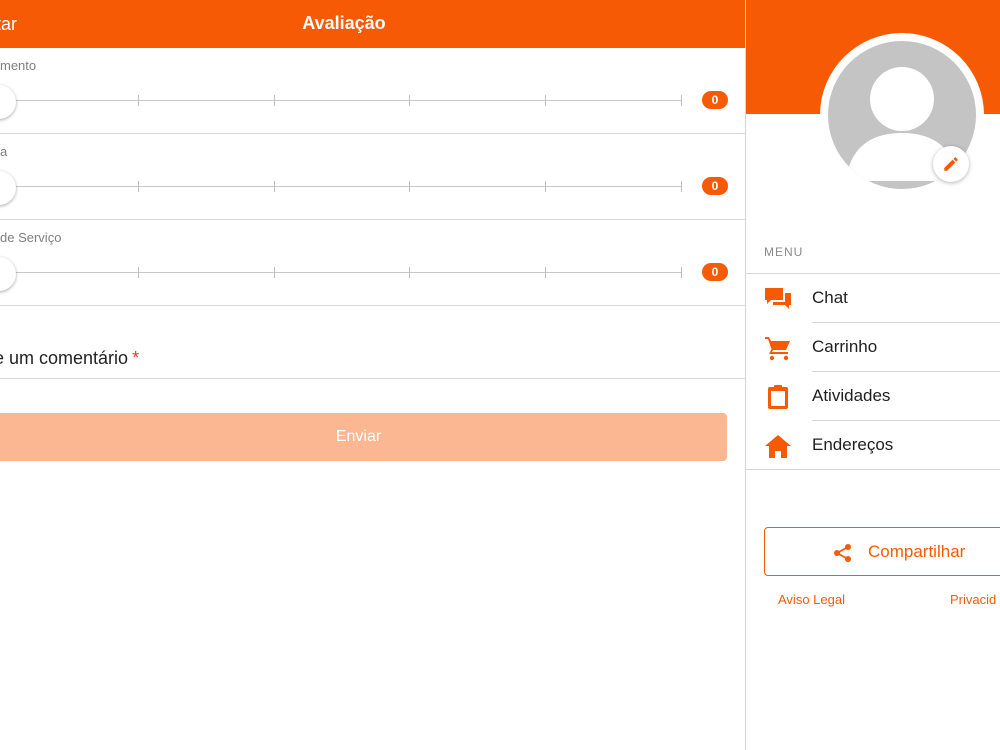 The width and height of the screenshot is (1000, 750). Describe the element at coordinates (845, 346) in the screenshot. I see `sidebar-item-label: Carrinho` at that location.